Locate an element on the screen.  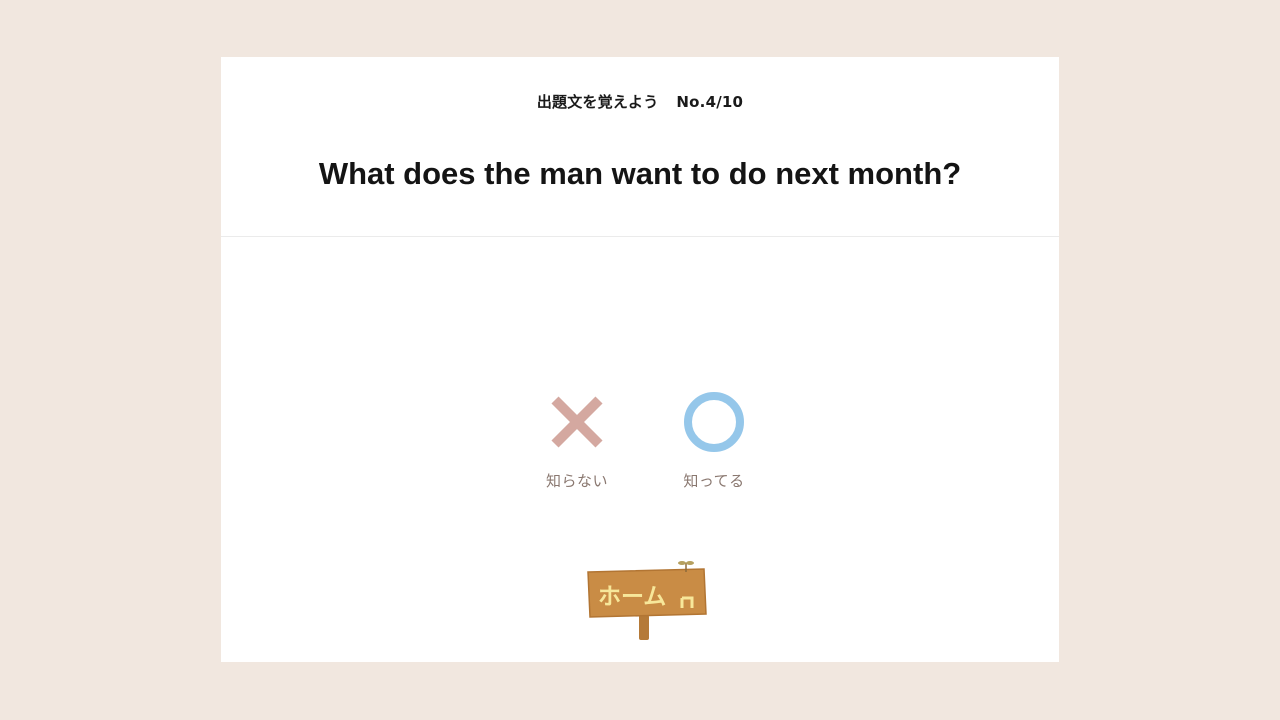
home-sign-text: ホーム is located at coordinates (632, 597).